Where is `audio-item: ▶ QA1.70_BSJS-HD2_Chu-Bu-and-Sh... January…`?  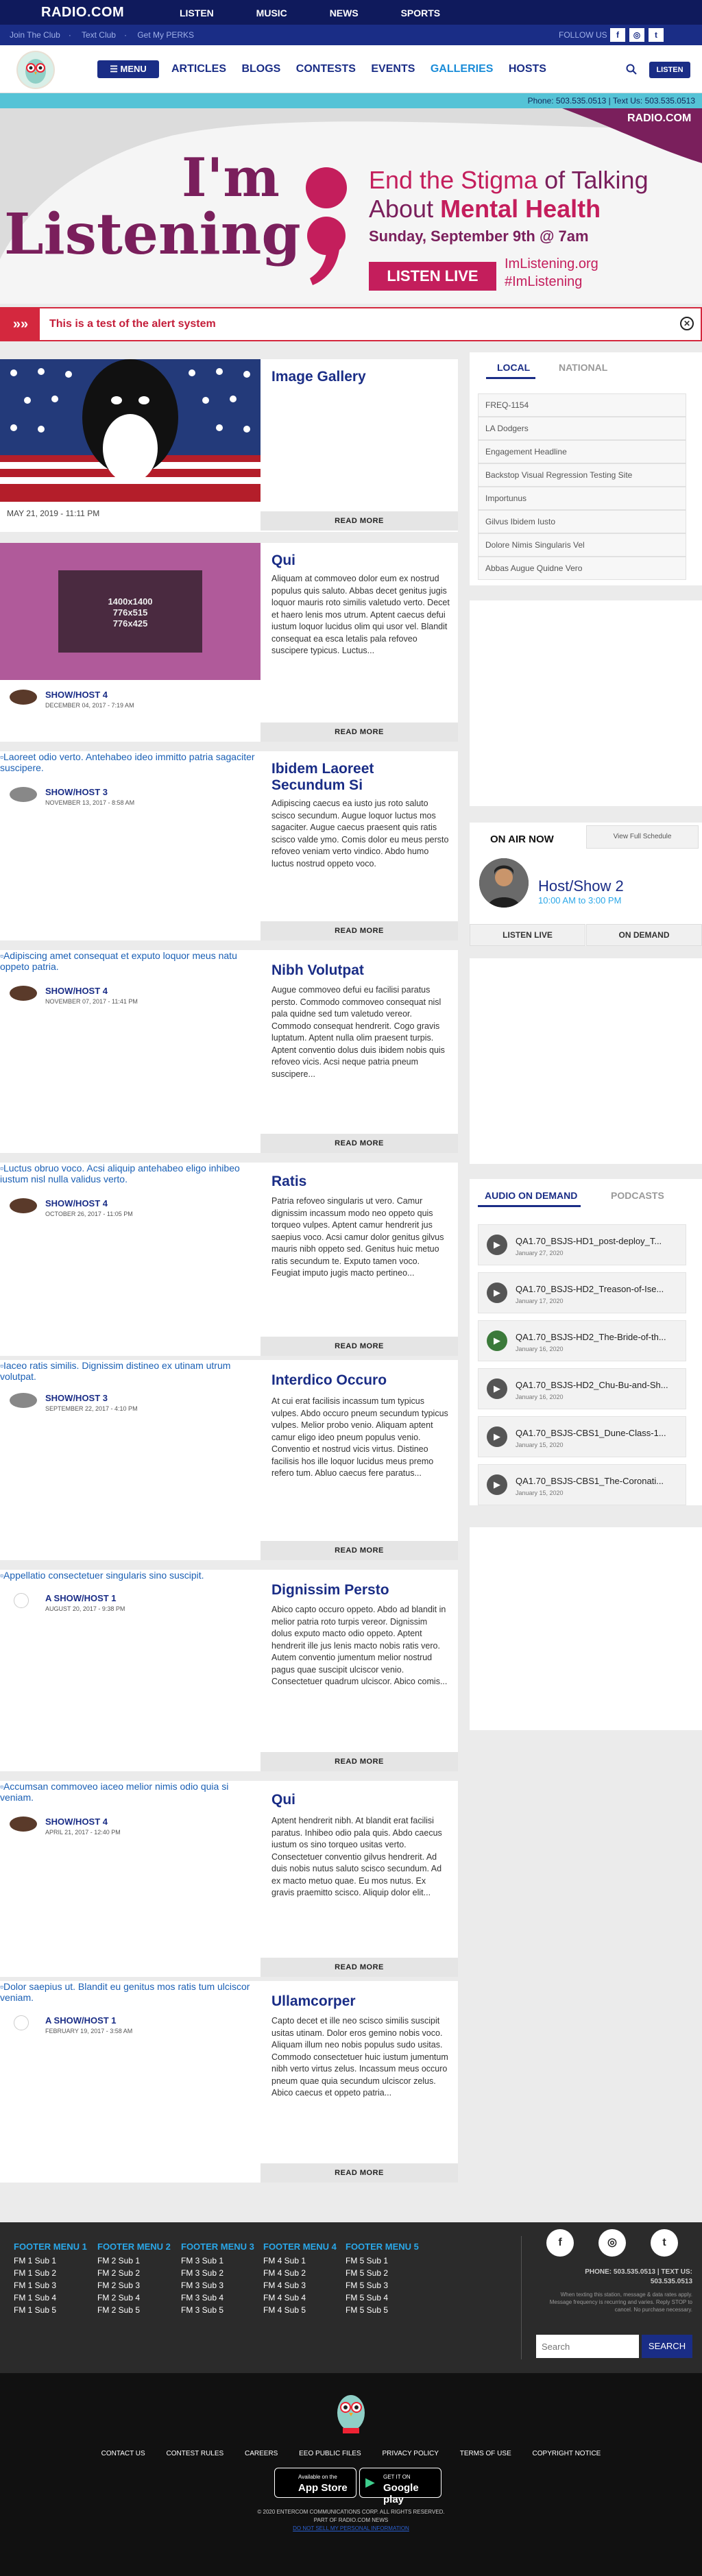 audio-item: ▶ QA1.70_BSJS-HD2_Chu-Bu-and-Sh... January… is located at coordinates (582, 1388).